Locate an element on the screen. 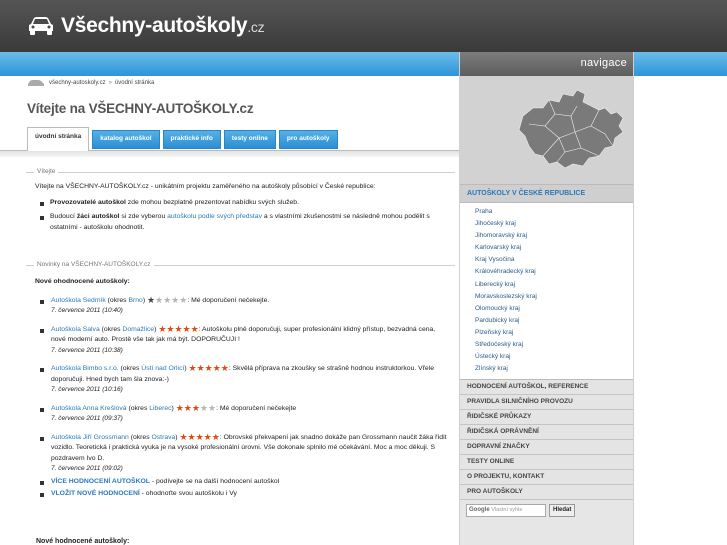  okres-link: Liberec is located at coordinates (160, 408).